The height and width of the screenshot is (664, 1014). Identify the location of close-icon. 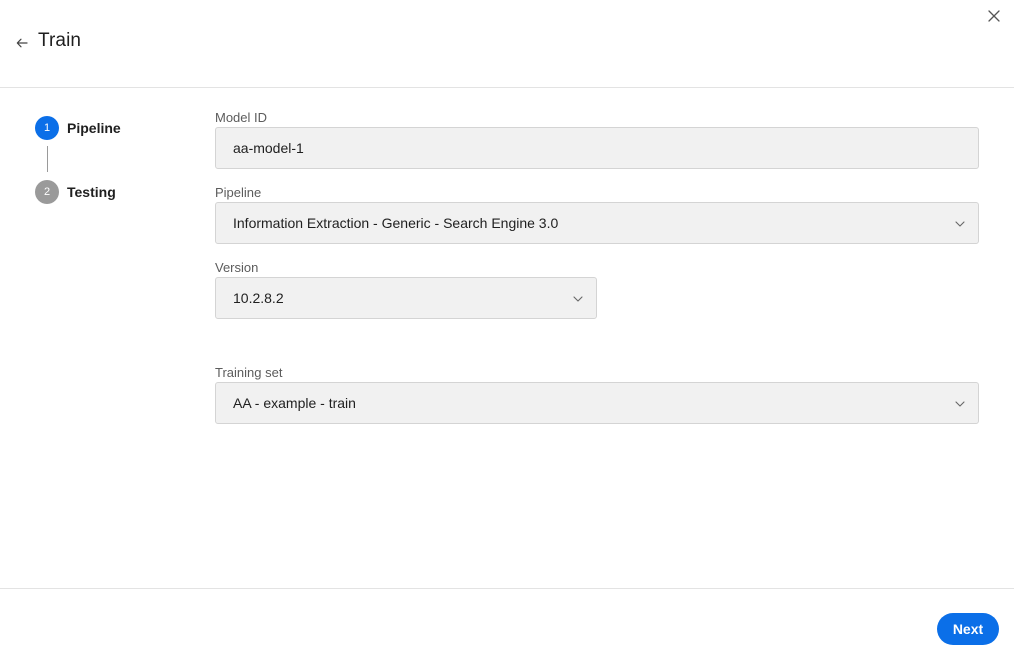
(994, 16).